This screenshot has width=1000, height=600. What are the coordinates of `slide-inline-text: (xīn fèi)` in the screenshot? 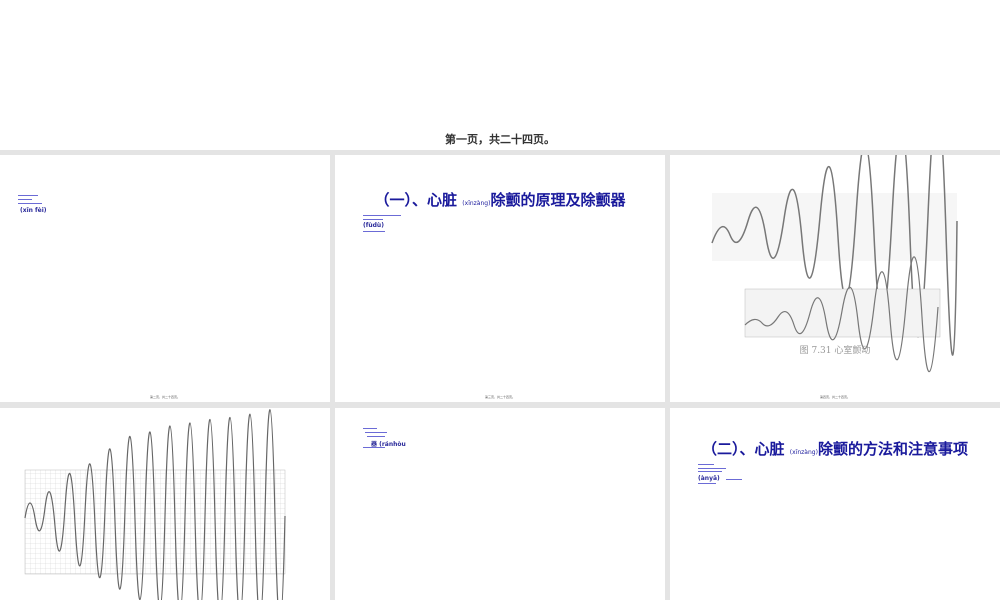 It's located at (33, 210).